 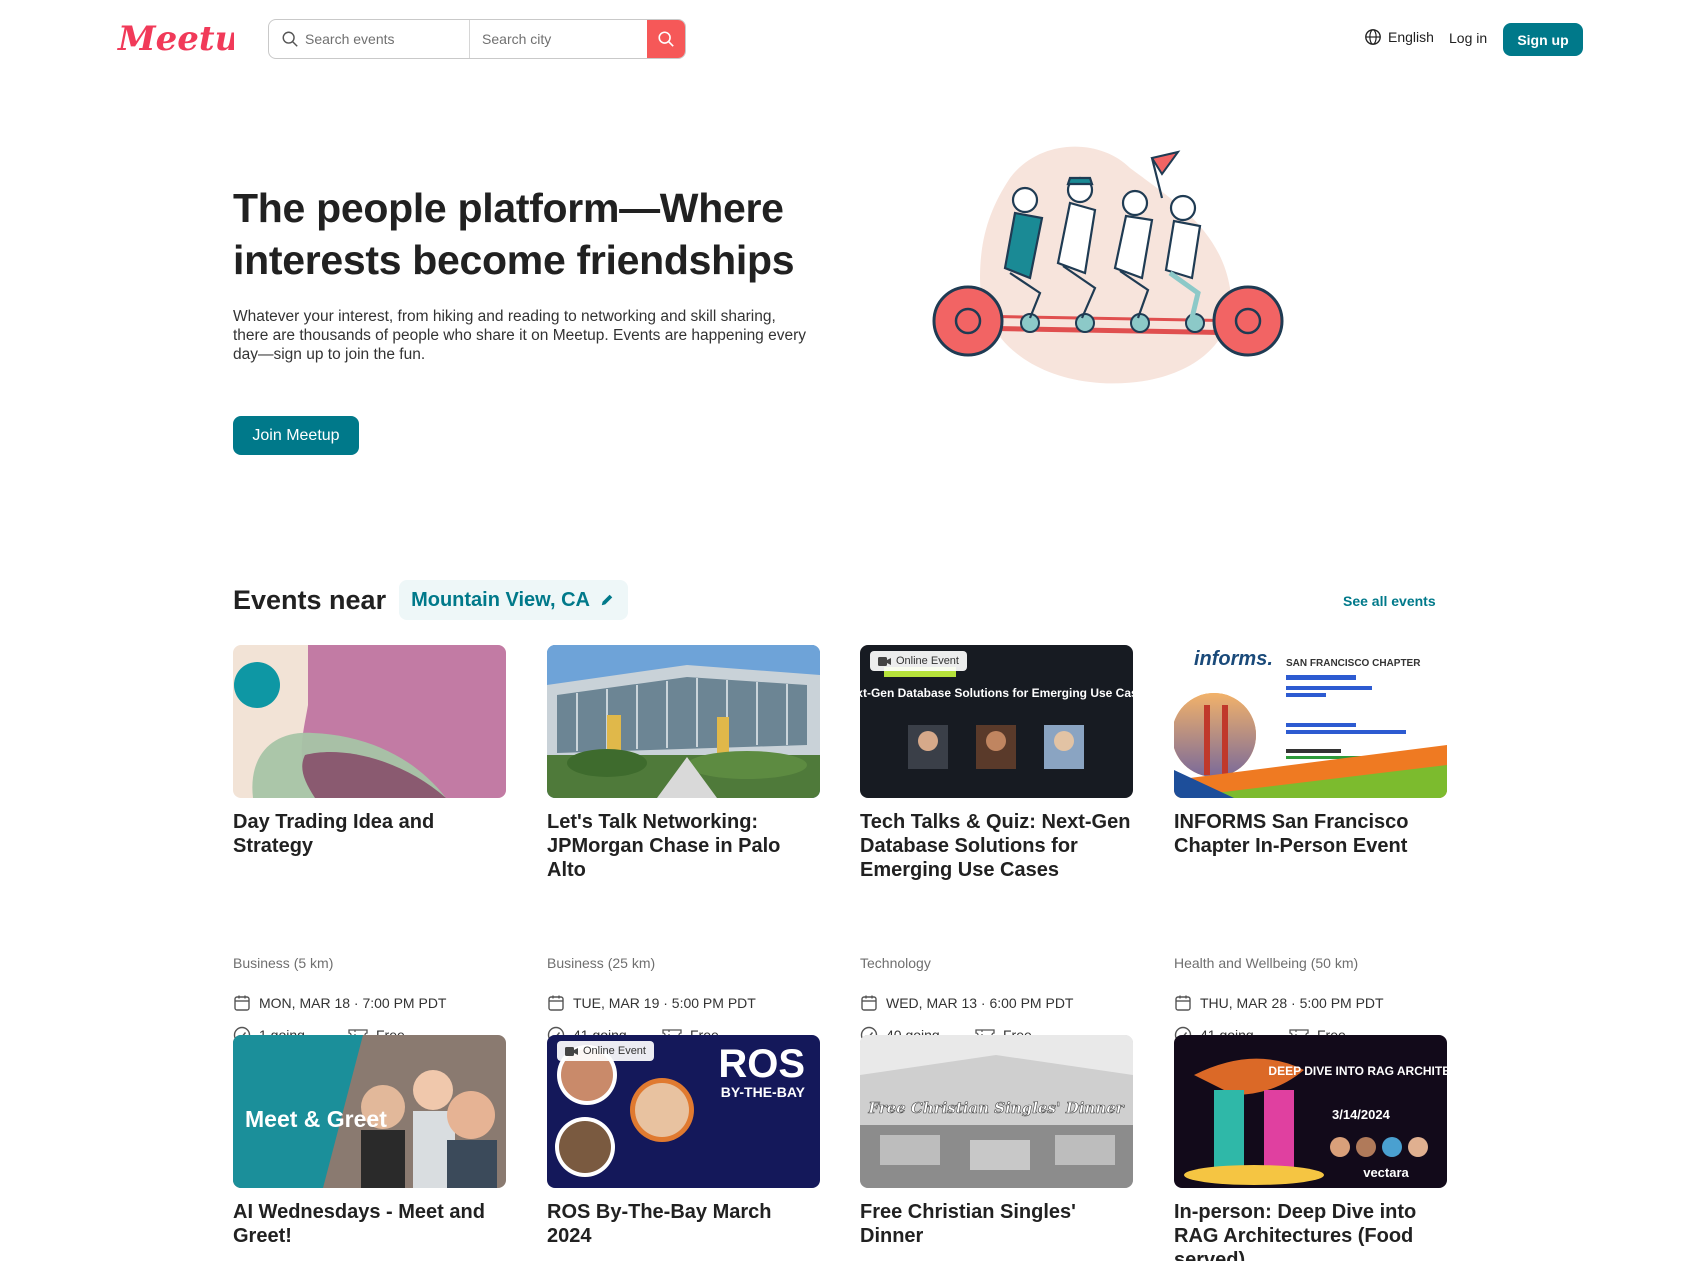 What do you see at coordinates (353, 1003) in the screenshot?
I see `event-date-text: MON, MAR 18 · 7:00 PM PDT` at bounding box center [353, 1003].